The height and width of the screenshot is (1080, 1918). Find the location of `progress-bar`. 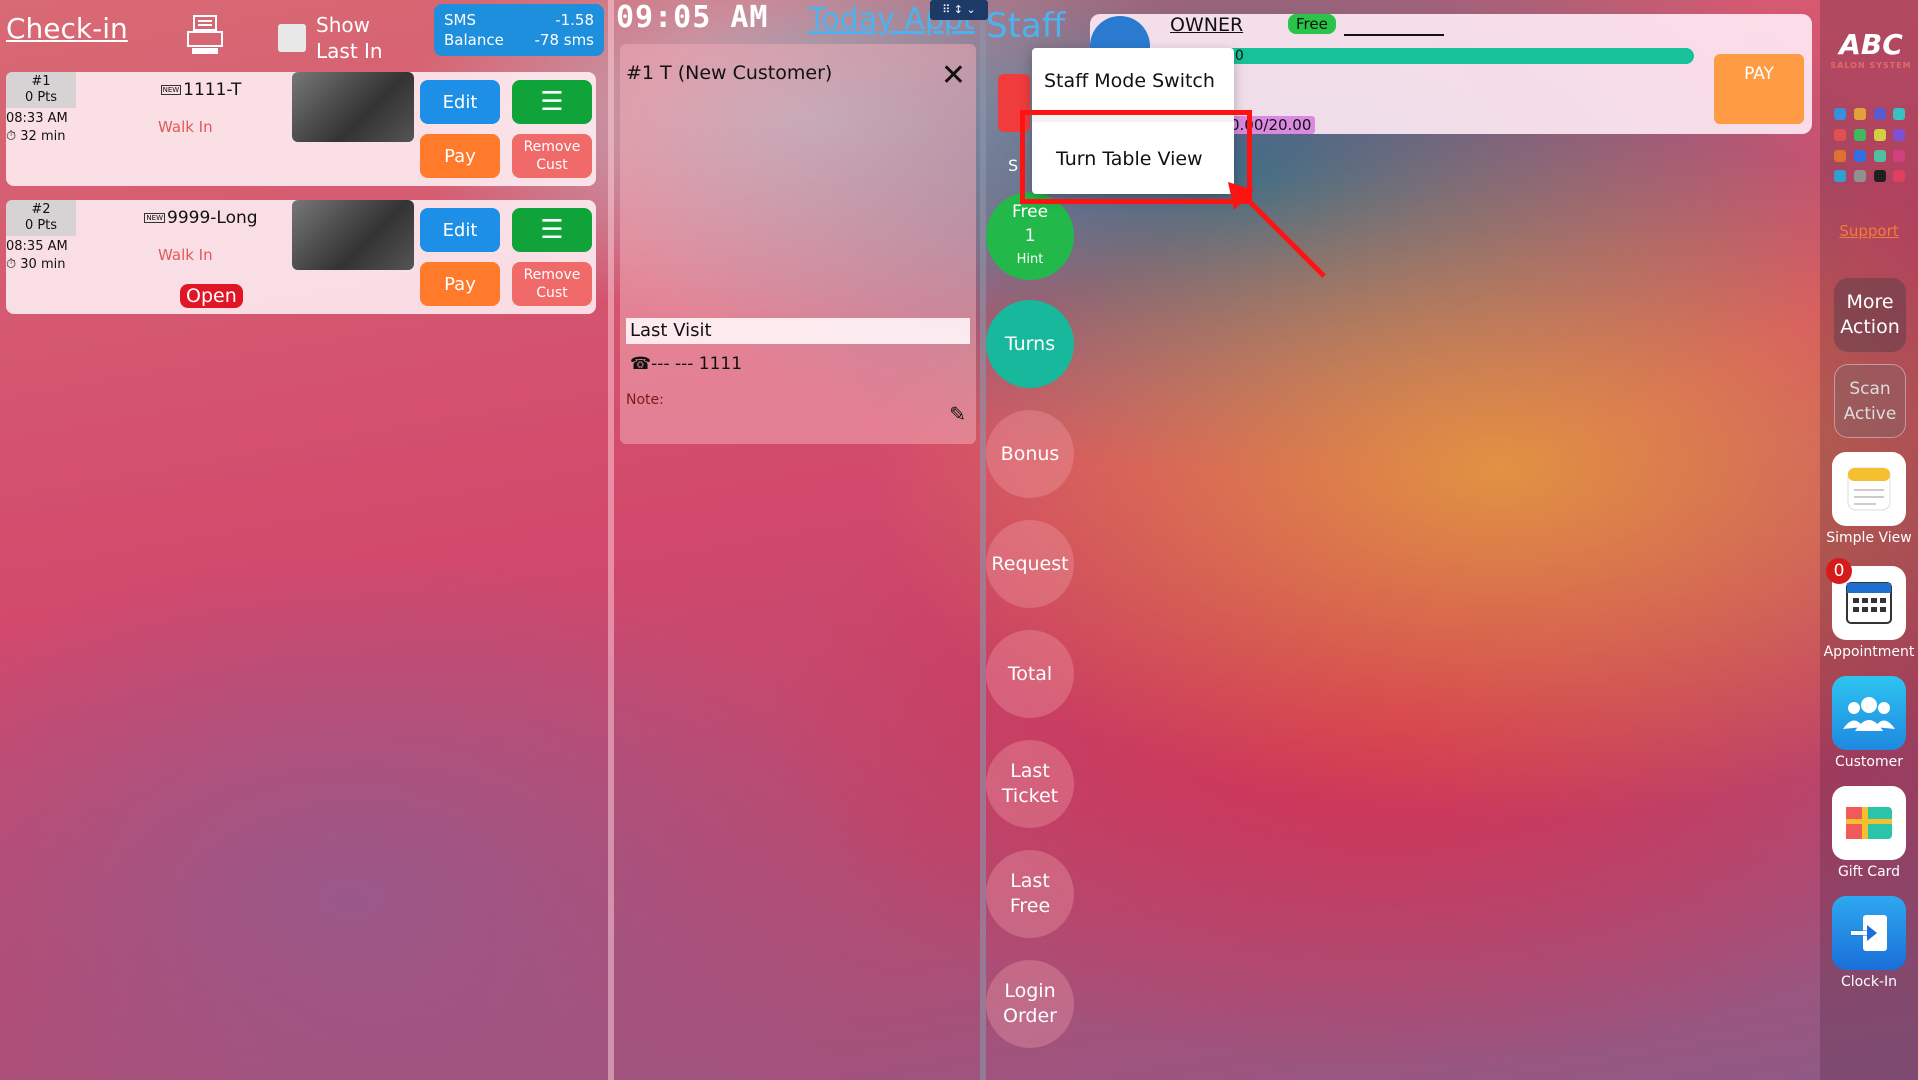

progress-bar is located at coordinates (1452, 56).